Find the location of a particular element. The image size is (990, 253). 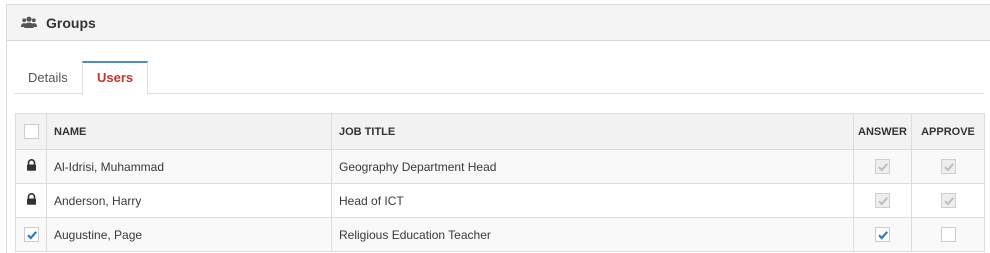

users-icon is located at coordinates (29, 23).